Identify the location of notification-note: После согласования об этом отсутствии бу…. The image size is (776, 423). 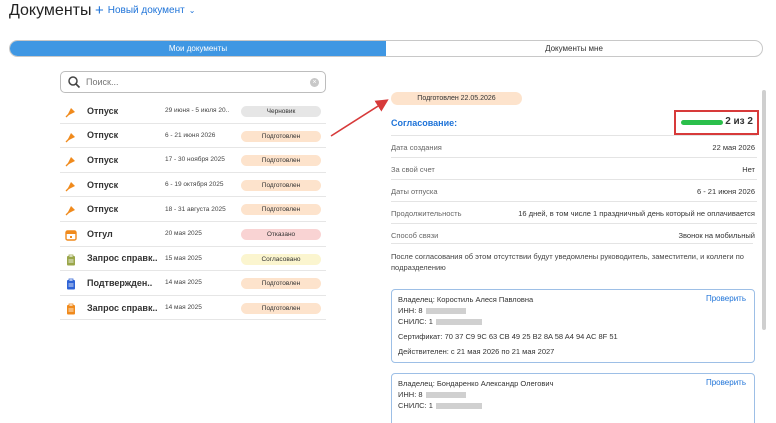
(572, 258).